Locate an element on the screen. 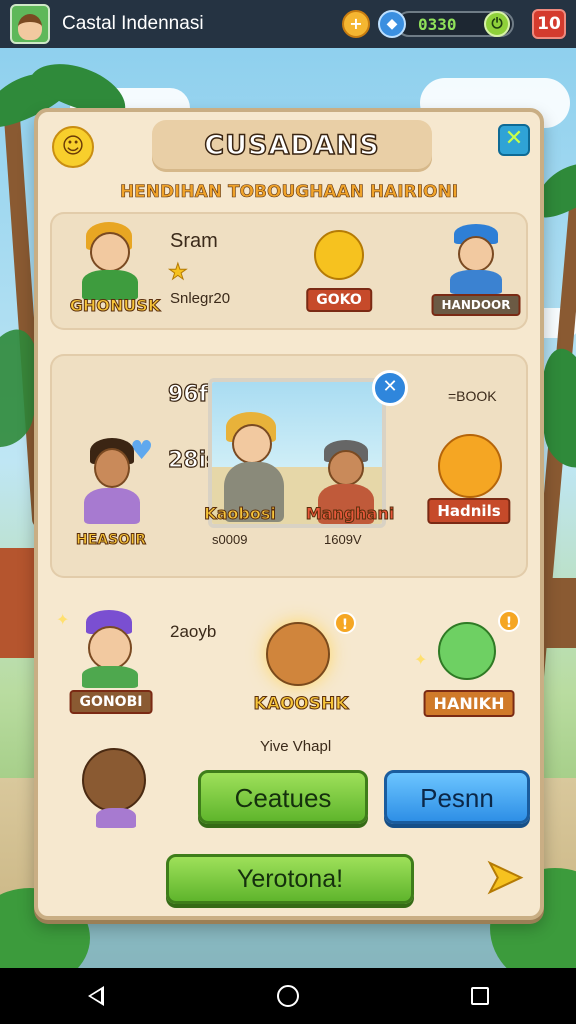 The image size is (576, 1024). next-arrow-icon: ➤ is located at coordinates (504, 876).